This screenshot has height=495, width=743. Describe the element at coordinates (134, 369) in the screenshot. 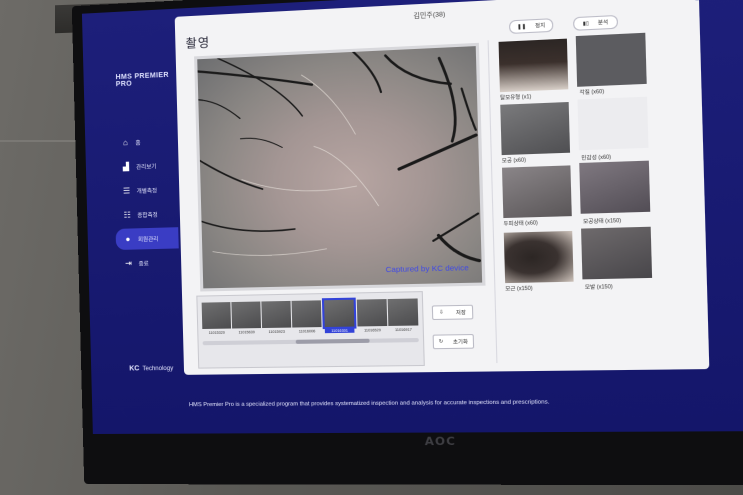

I see `company-mark: KC` at that location.